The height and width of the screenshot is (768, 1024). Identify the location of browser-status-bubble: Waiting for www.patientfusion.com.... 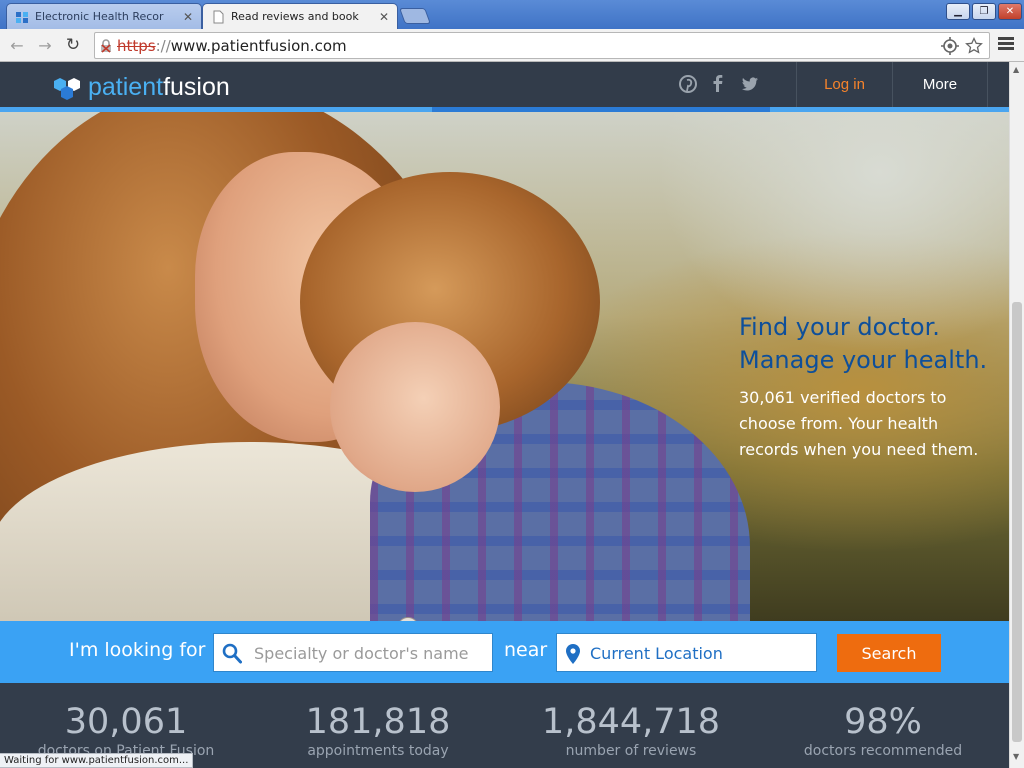
(97, 760).